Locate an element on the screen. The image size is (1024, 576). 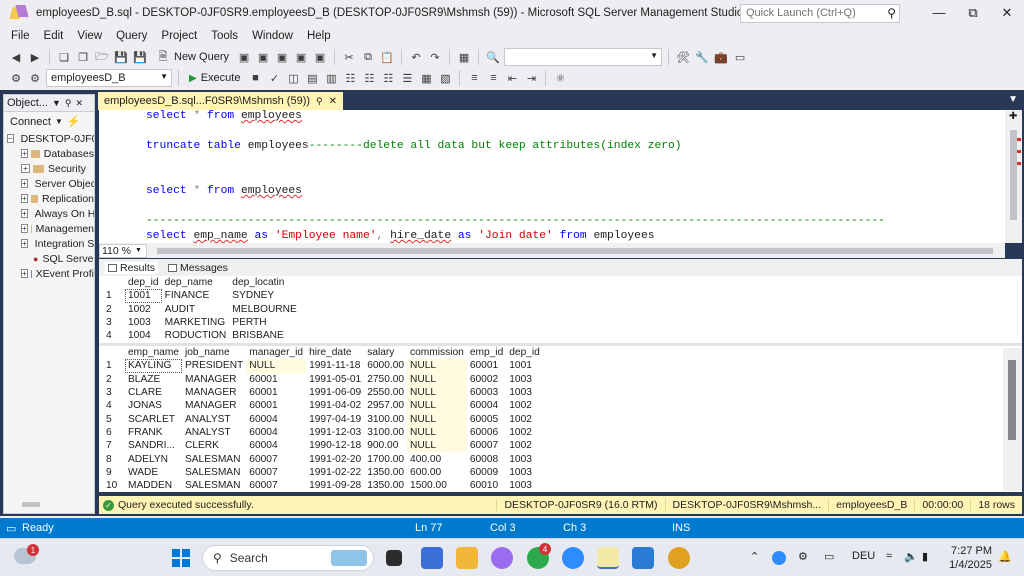
table-cell: 60006 is located at coordinates (486, 432).